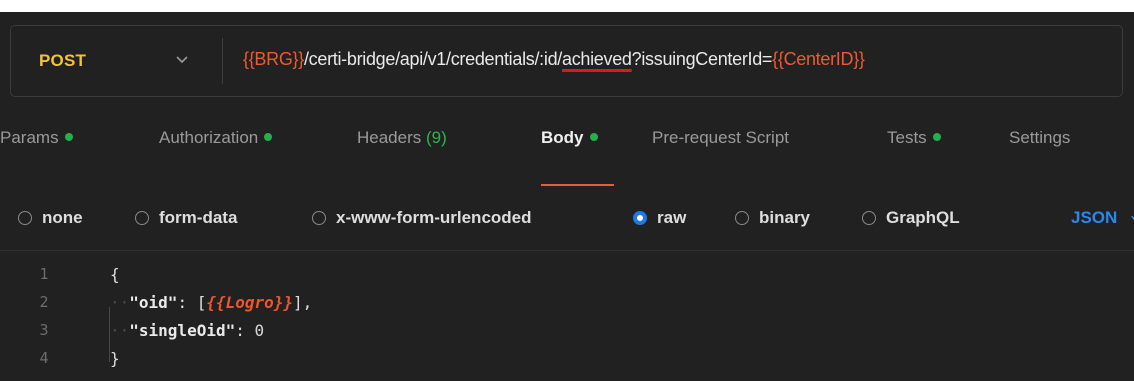 This screenshot has height=381, width=1134. I want to click on body-type-graphql: GraphQL, so click(911, 218).